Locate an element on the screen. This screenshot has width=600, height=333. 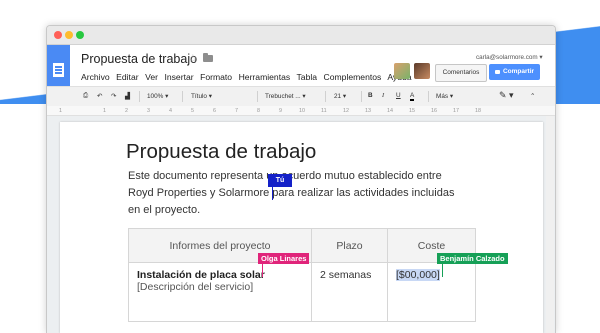
share-button: Compartir is located at coordinates (514, 72).